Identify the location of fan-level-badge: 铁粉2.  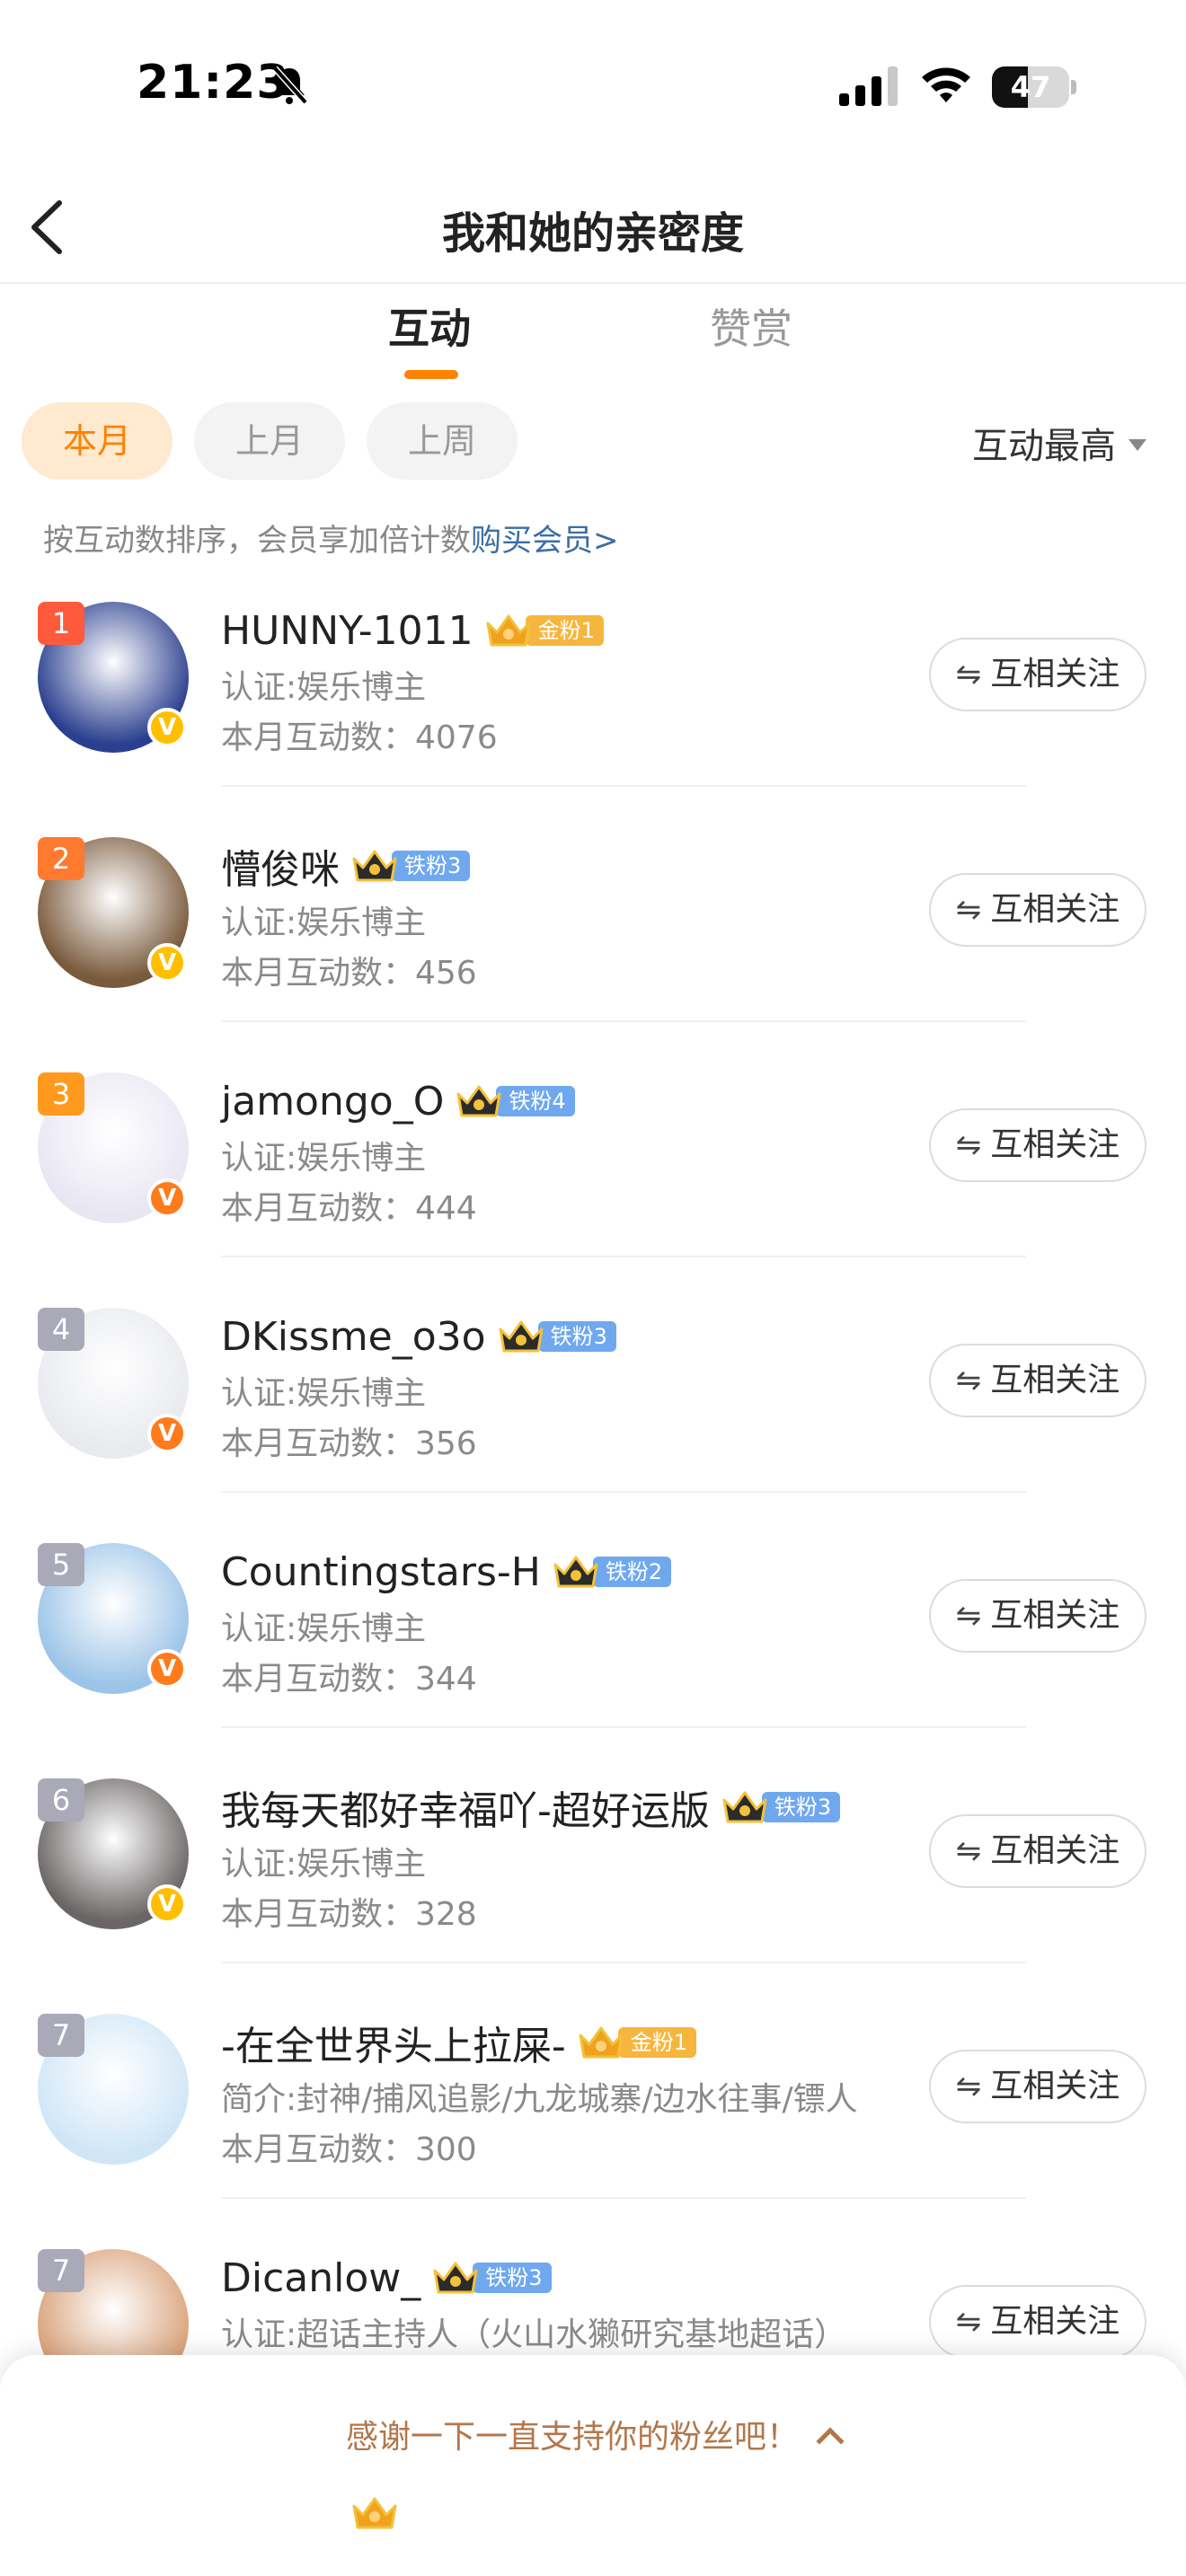
(612, 1572).